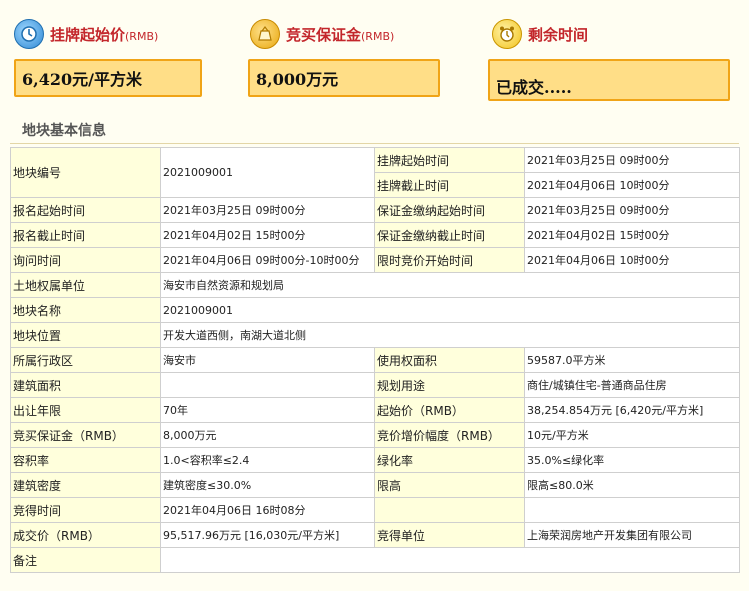  What do you see at coordinates (267, 385) in the screenshot?
I see `building-area-value` at bounding box center [267, 385].